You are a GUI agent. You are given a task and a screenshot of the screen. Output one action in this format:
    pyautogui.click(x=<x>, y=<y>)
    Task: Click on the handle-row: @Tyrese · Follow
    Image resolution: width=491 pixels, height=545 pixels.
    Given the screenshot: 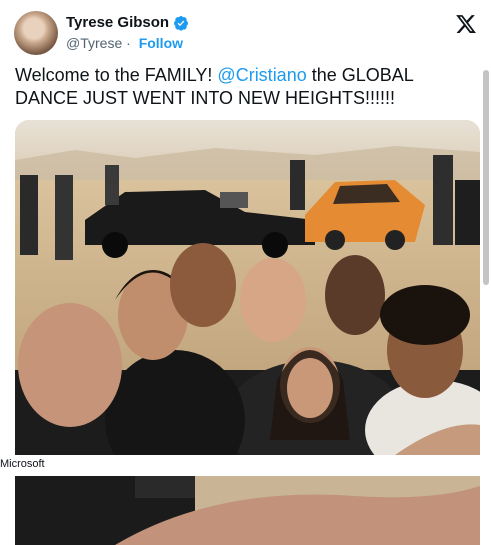 What is the action you would take?
    pyautogui.click(x=127, y=43)
    